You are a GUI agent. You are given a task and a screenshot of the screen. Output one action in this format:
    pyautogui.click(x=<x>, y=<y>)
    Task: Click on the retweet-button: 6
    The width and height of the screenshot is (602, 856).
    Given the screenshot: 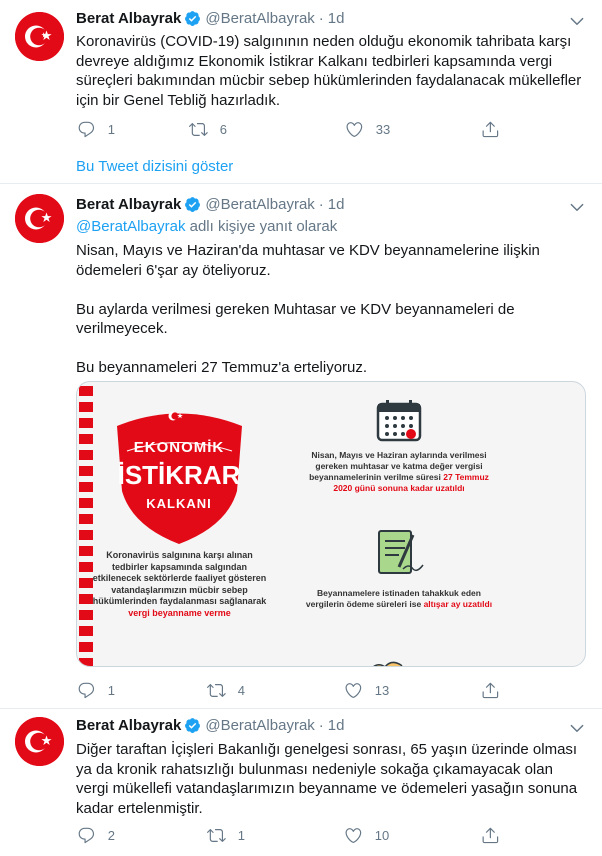 What is the action you would take?
    pyautogui.click(x=208, y=129)
    